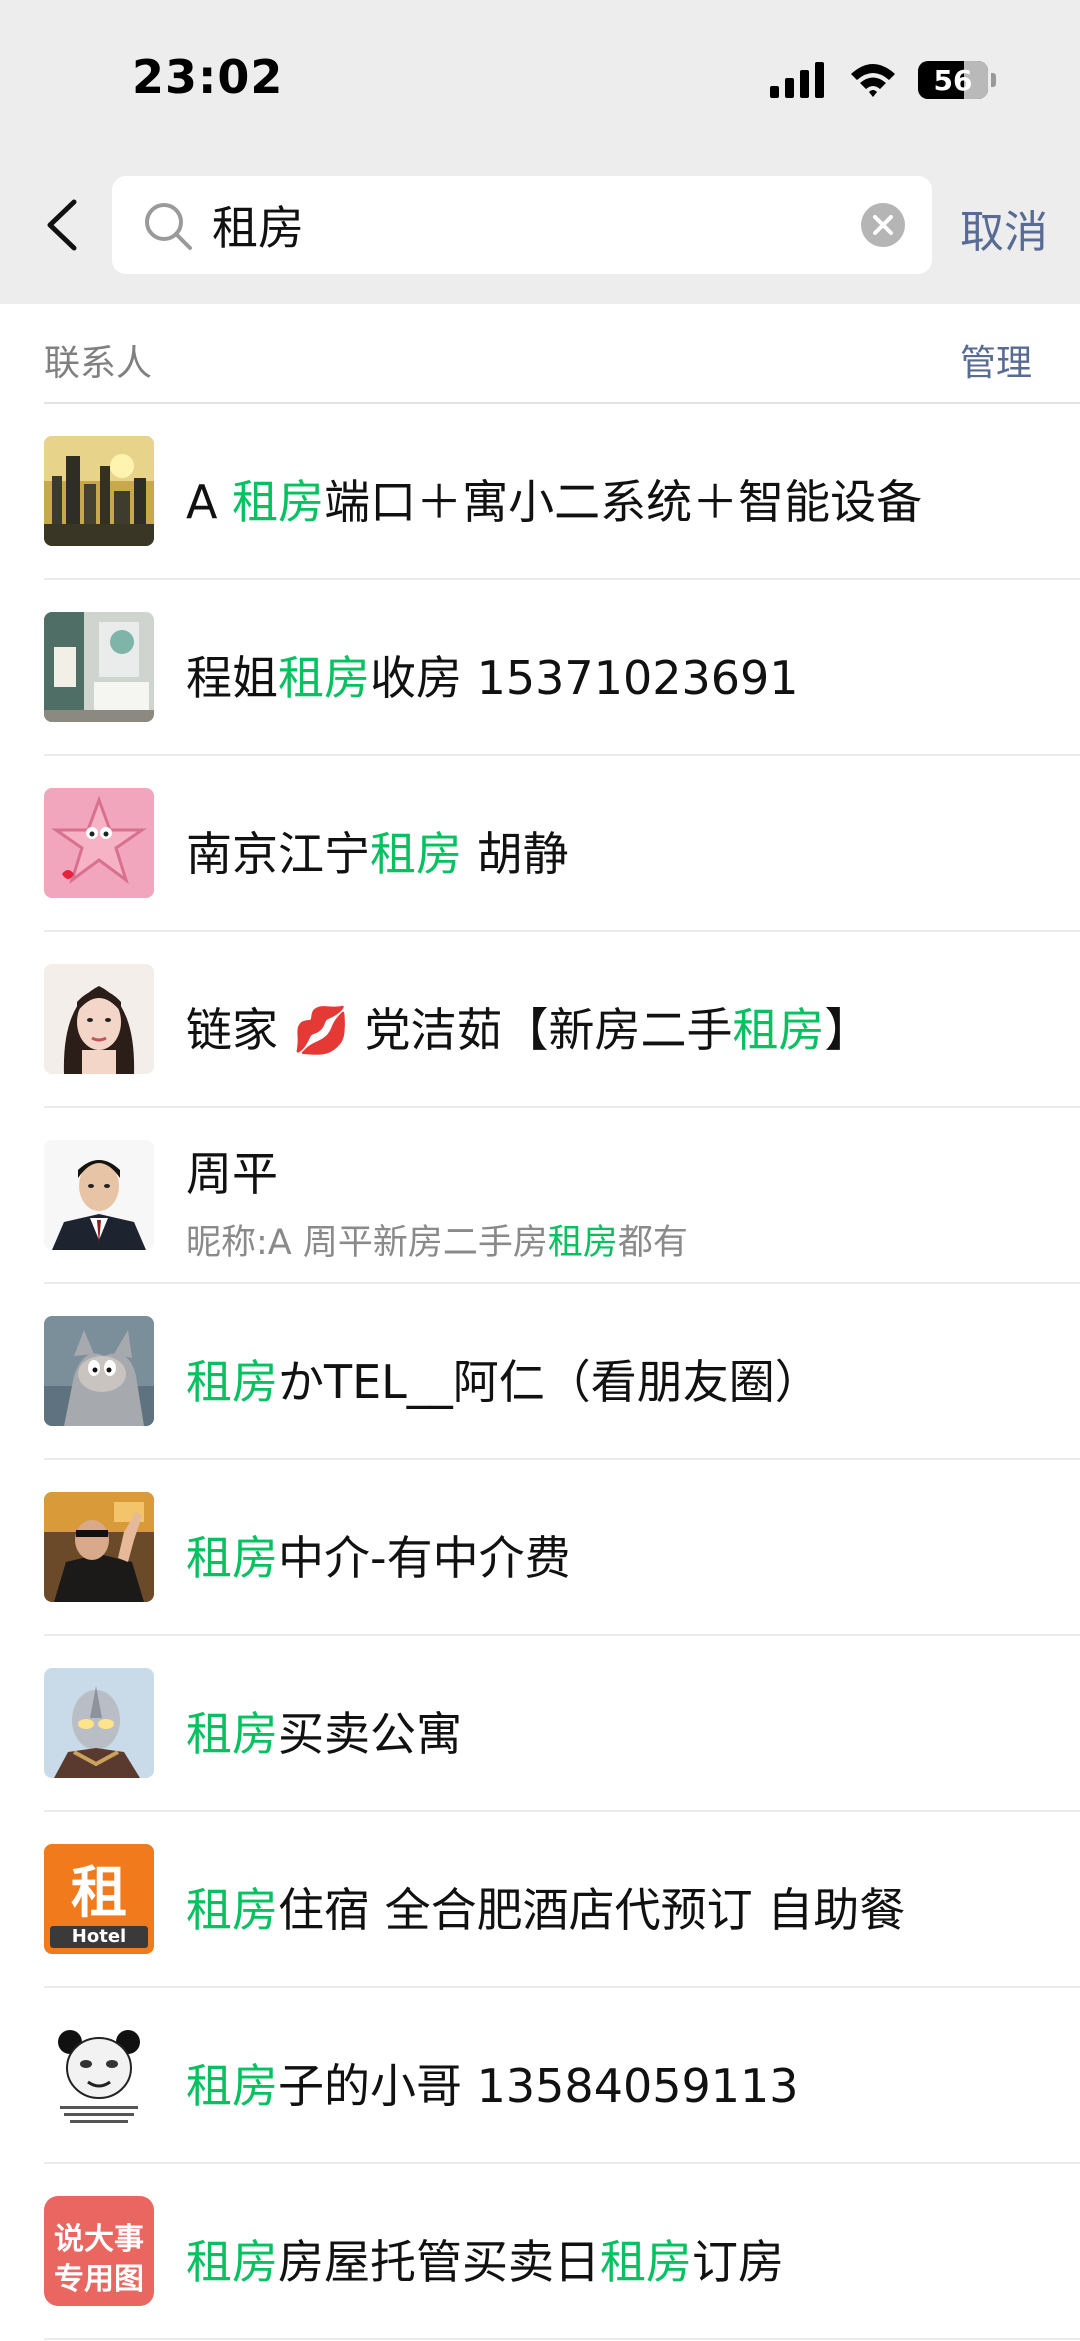  Describe the element at coordinates (540, 80) in the screenshot. I see `status-bar: 23:02 56` at that location.